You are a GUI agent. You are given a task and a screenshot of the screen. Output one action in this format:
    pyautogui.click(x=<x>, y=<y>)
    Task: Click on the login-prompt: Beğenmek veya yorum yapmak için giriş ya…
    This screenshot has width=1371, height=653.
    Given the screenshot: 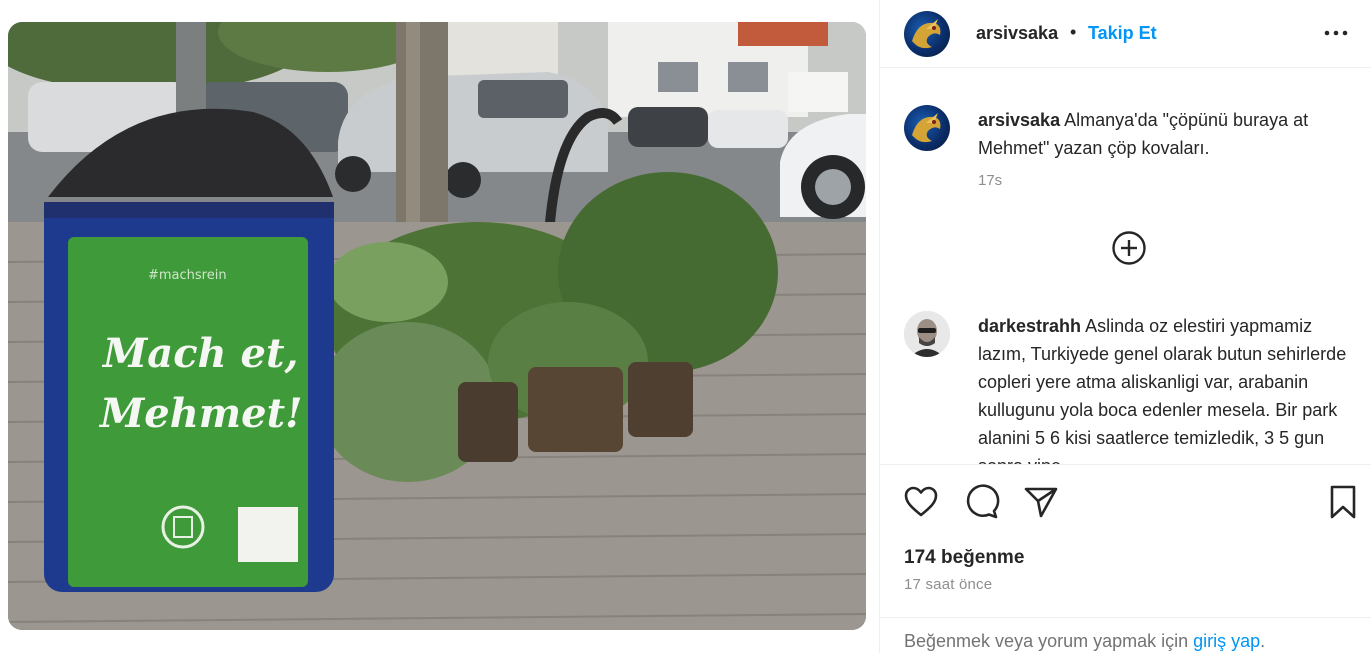 What is the action you would take?
    pyautogui.click(x=1084, y=641)
    